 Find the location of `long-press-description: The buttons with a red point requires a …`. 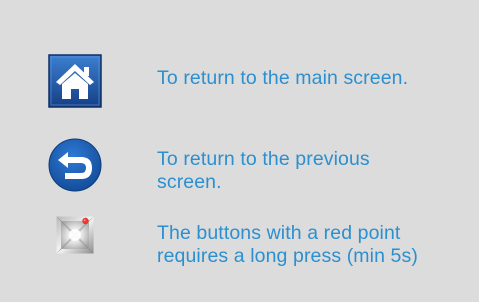

long-press-description: The buttons with a red point requires a … is located at coordinates (287, 244).